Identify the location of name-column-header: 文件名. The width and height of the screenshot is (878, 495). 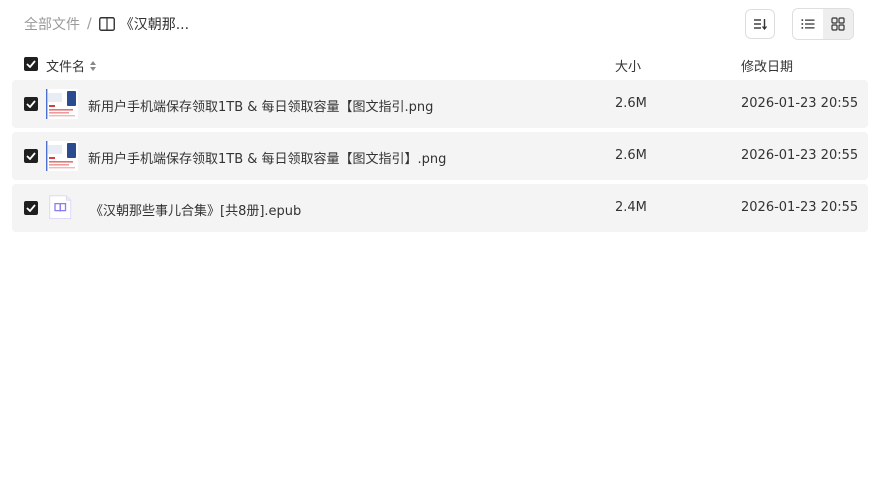
(71, 65).